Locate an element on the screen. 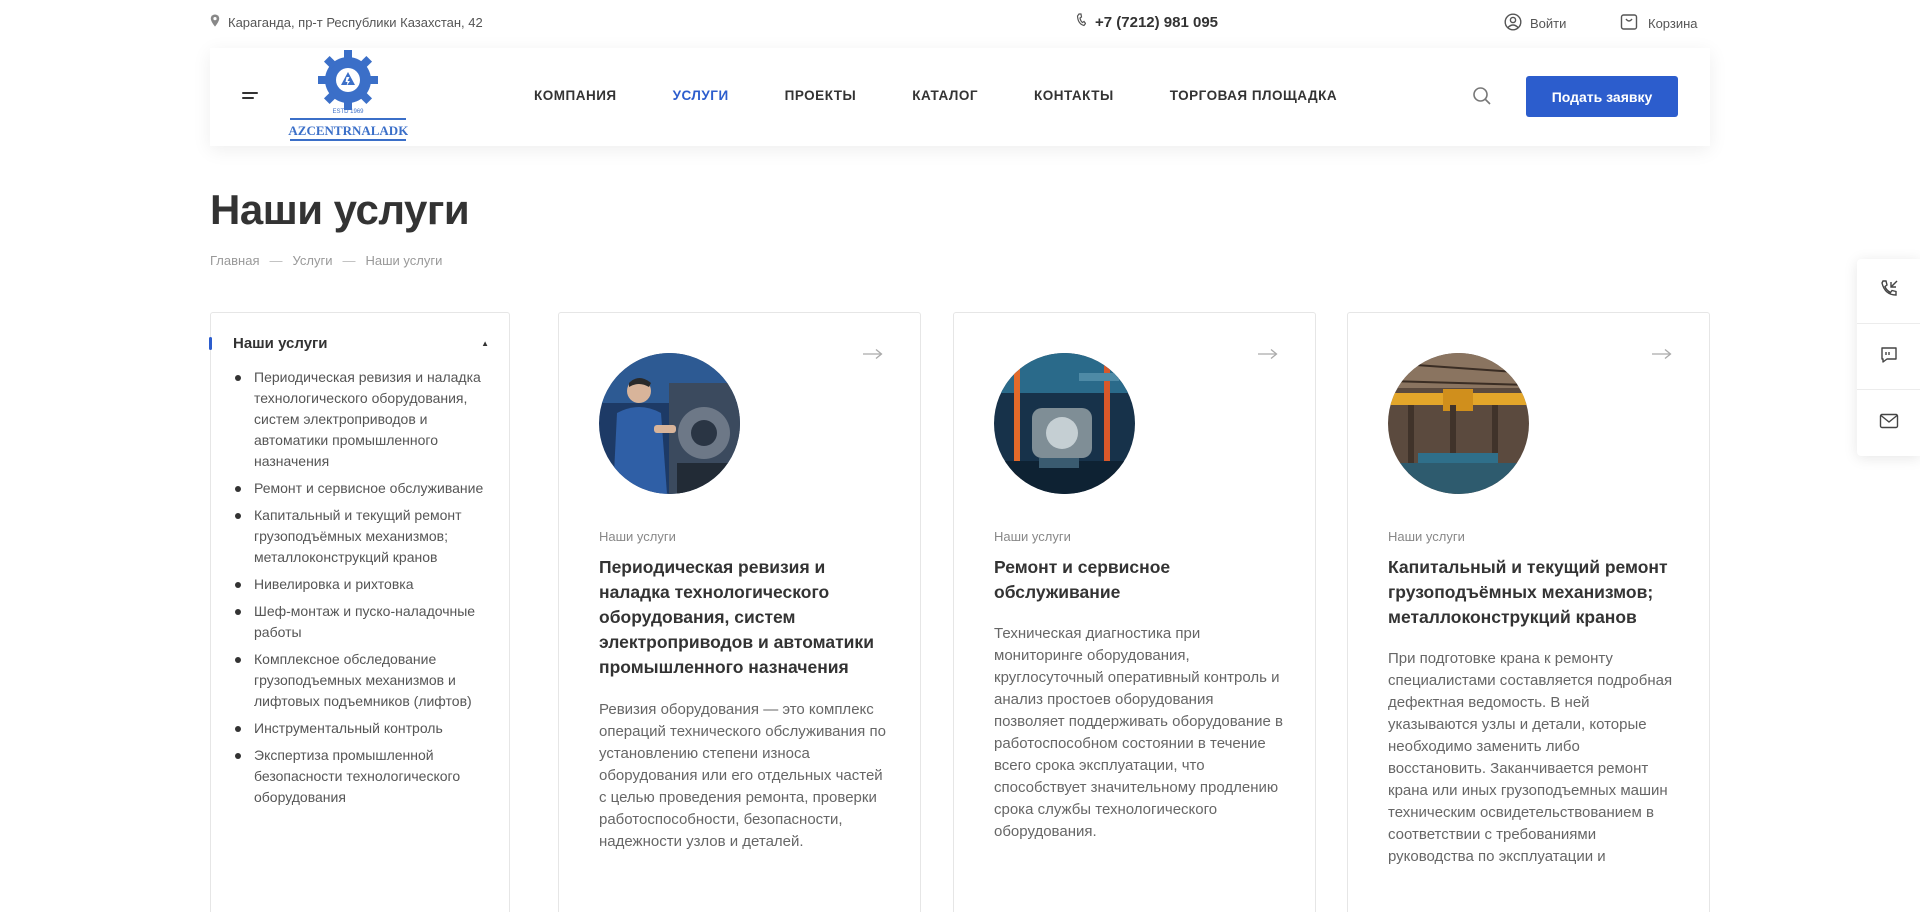 Image resolution: width=1920 pixels, height=912 pixels. user-icon is located at coordinates (1513, 23).